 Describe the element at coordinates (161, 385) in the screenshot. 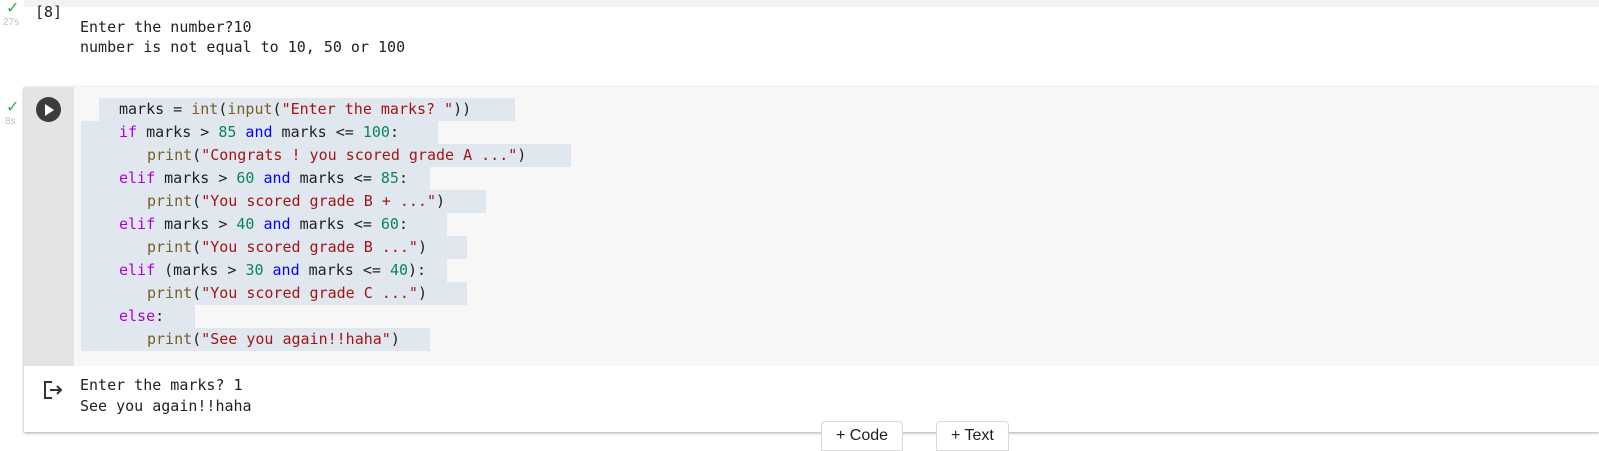

I see `output-line: Enter the marks? 1` at that location.